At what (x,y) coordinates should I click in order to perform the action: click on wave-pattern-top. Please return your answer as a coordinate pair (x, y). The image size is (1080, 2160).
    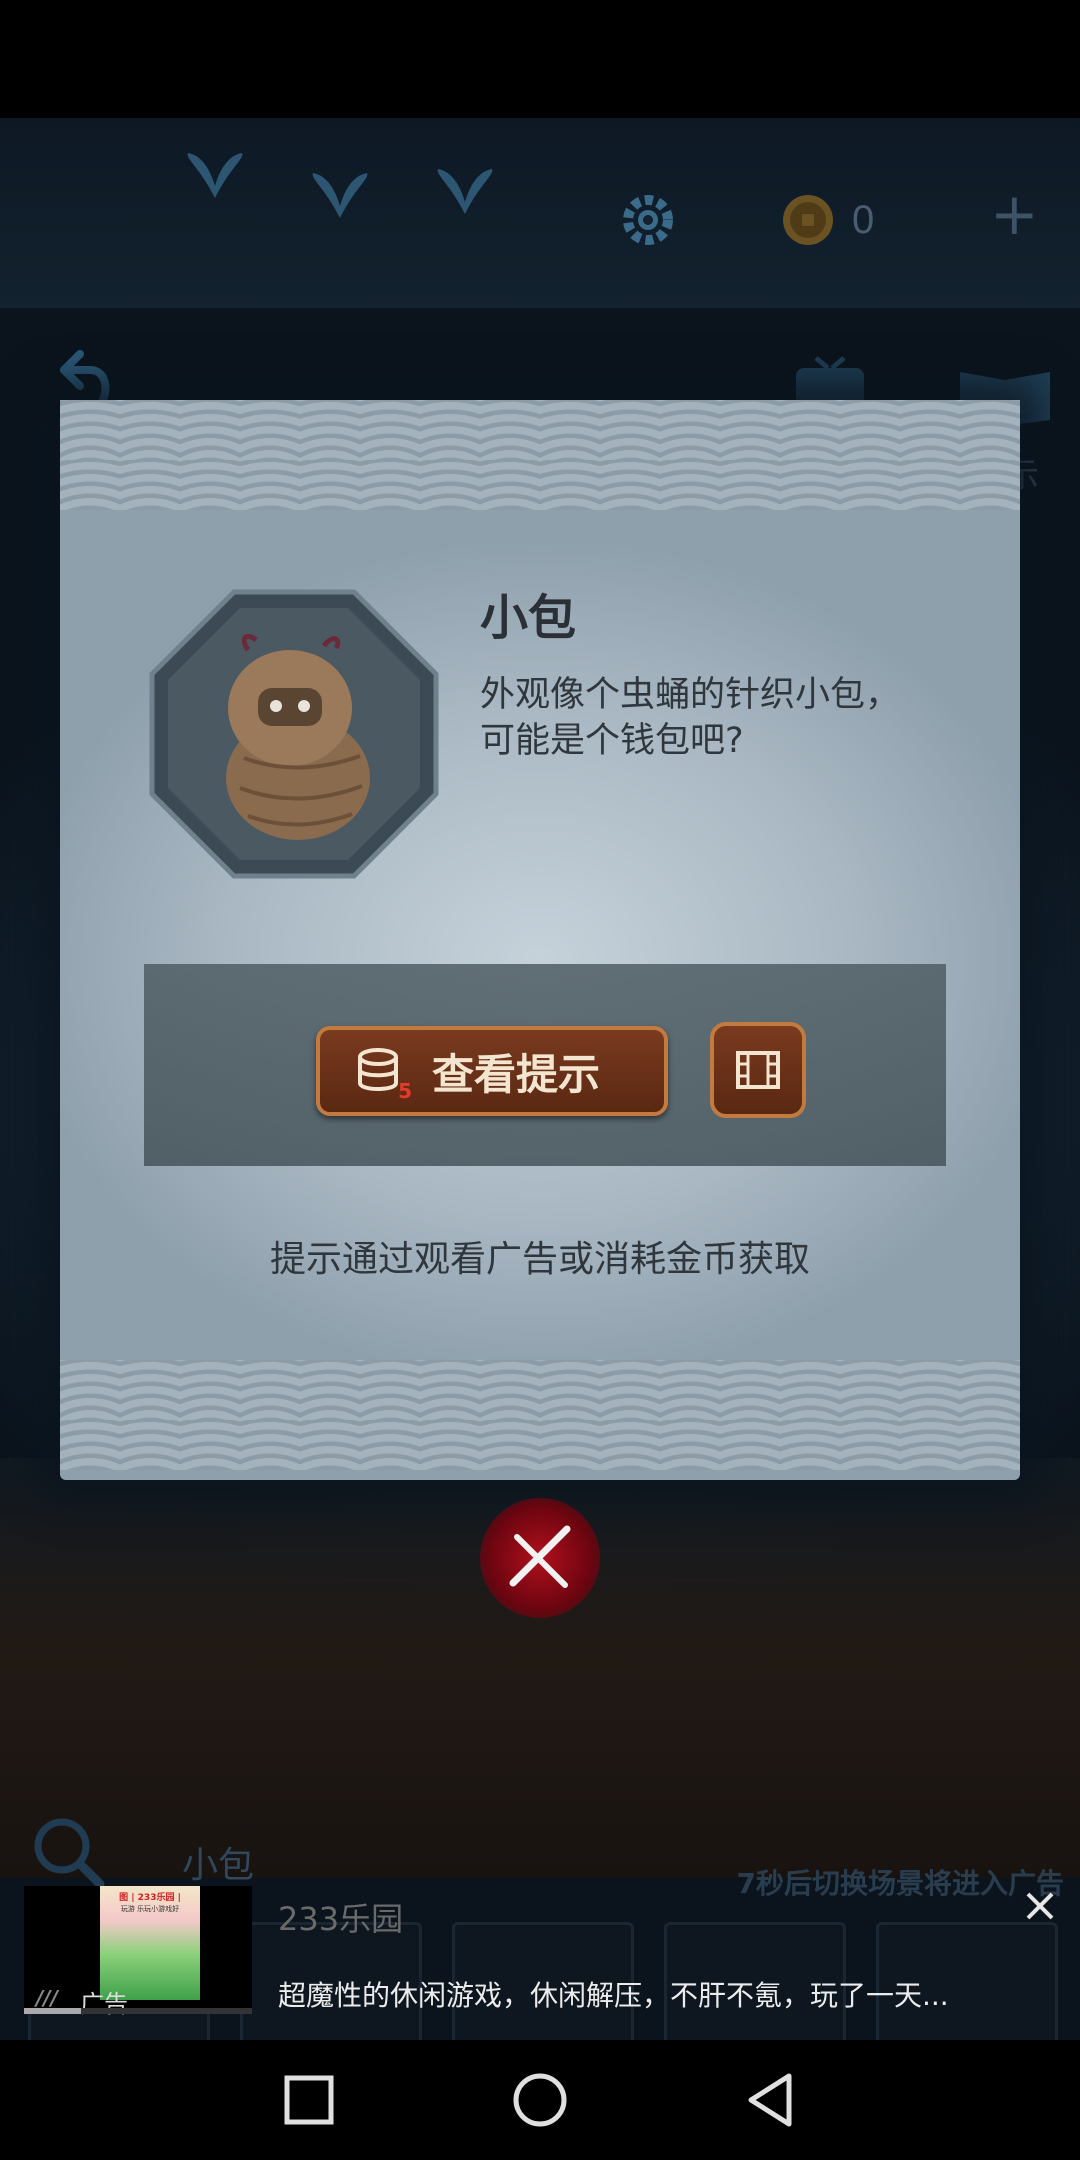
    Looking at the image, I should click on (540, 455).